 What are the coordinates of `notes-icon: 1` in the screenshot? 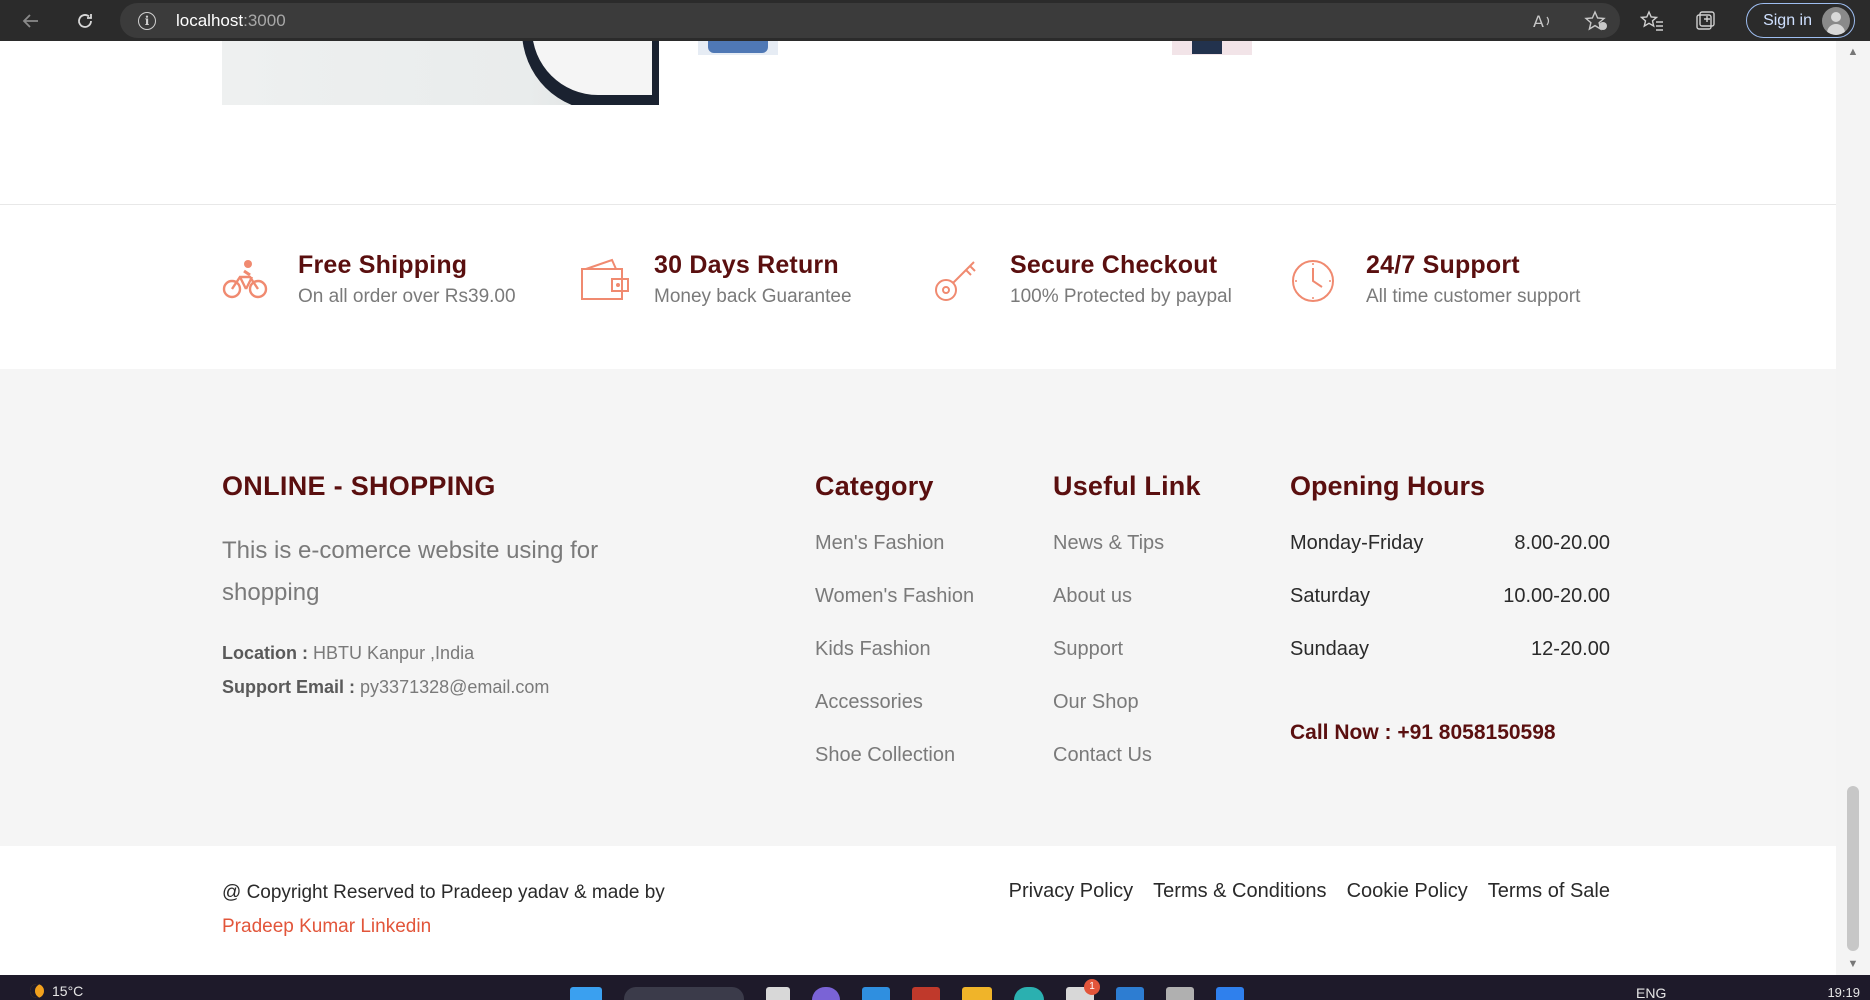 It's located at (1083, 989).